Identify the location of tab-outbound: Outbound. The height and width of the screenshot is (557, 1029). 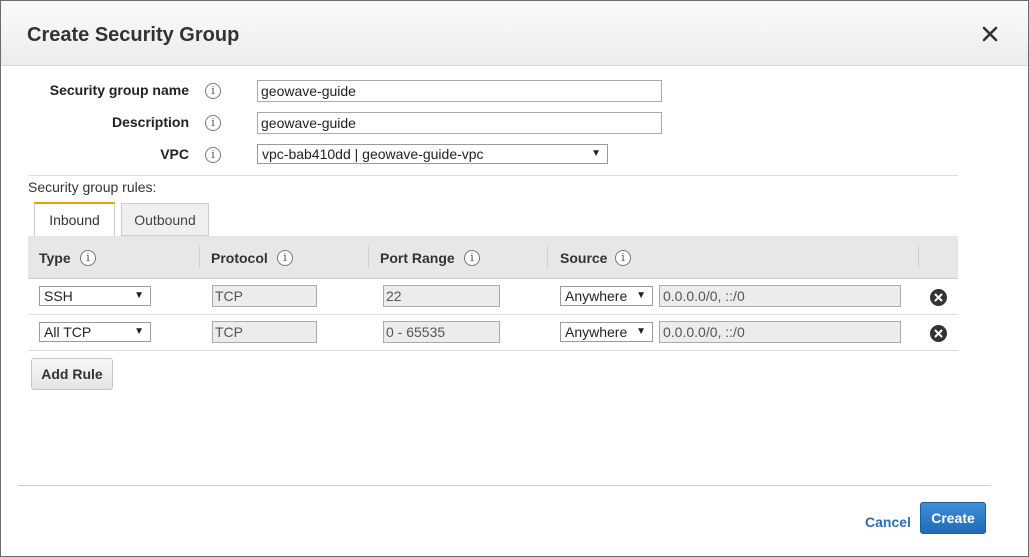
(165, 219).